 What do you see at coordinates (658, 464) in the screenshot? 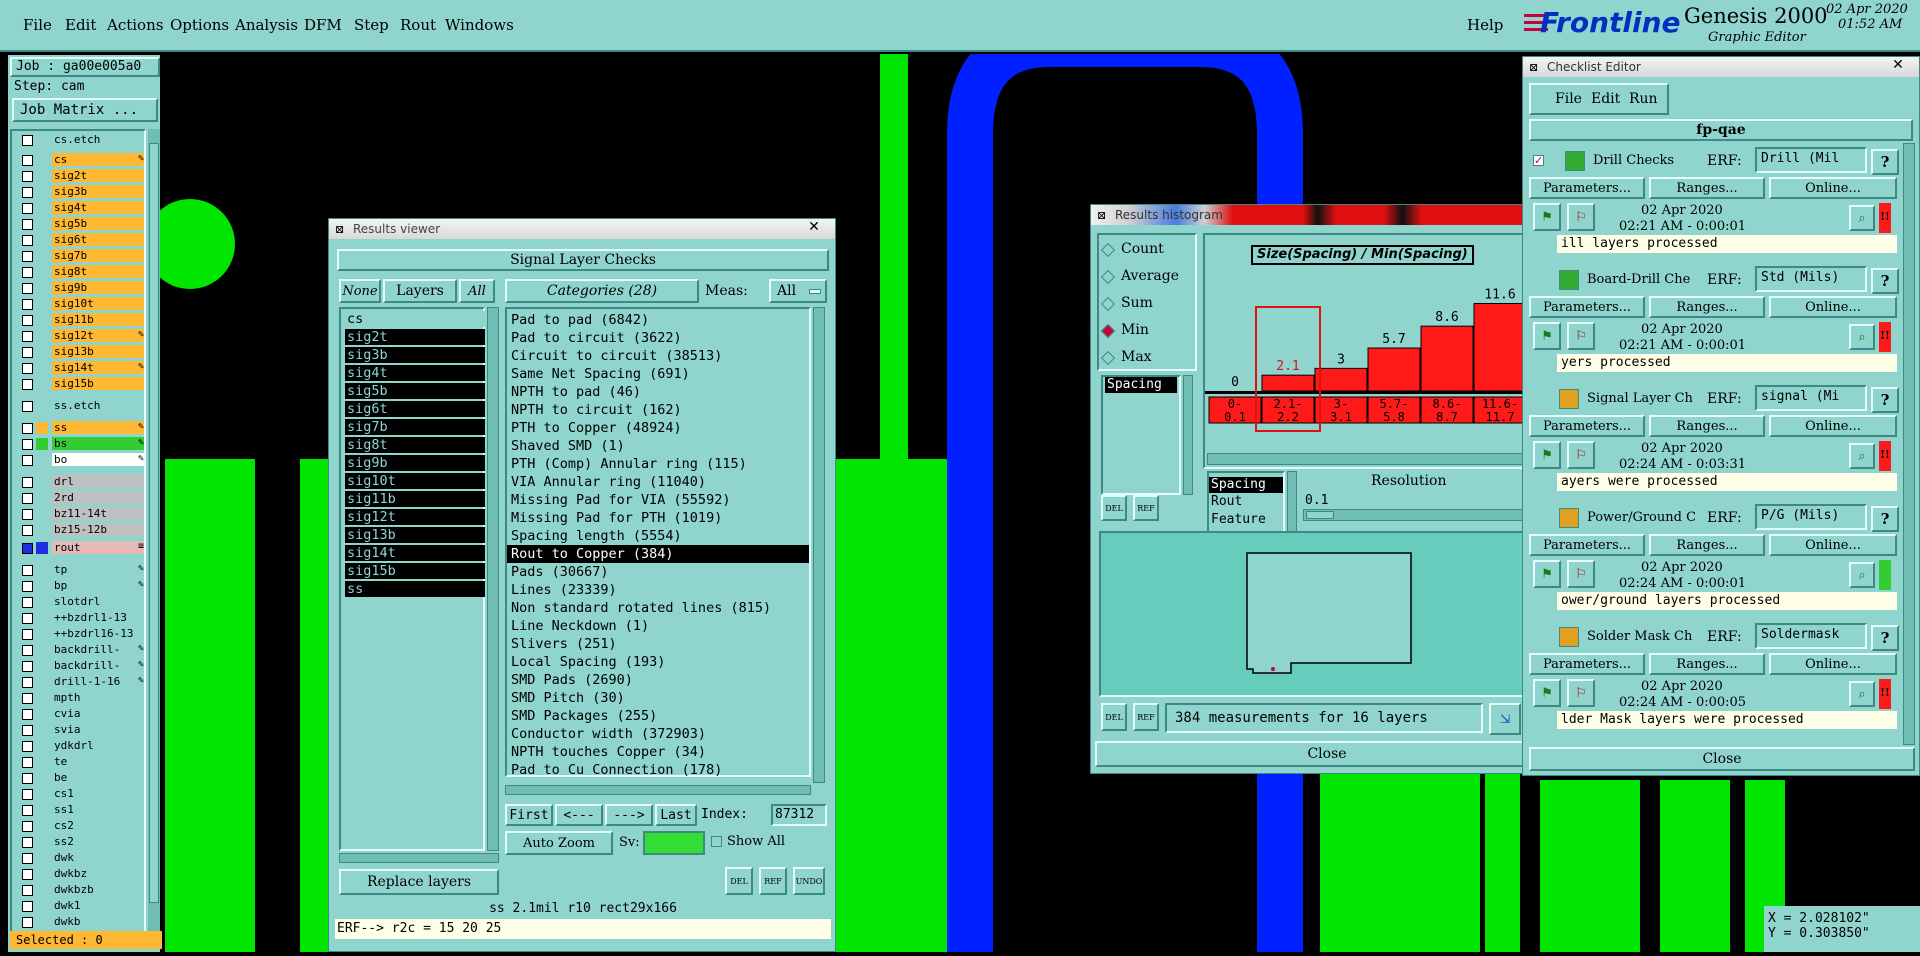
I see `category-item: PTH (Comp) Annular ring (115)` at bounding box center [658, 464].